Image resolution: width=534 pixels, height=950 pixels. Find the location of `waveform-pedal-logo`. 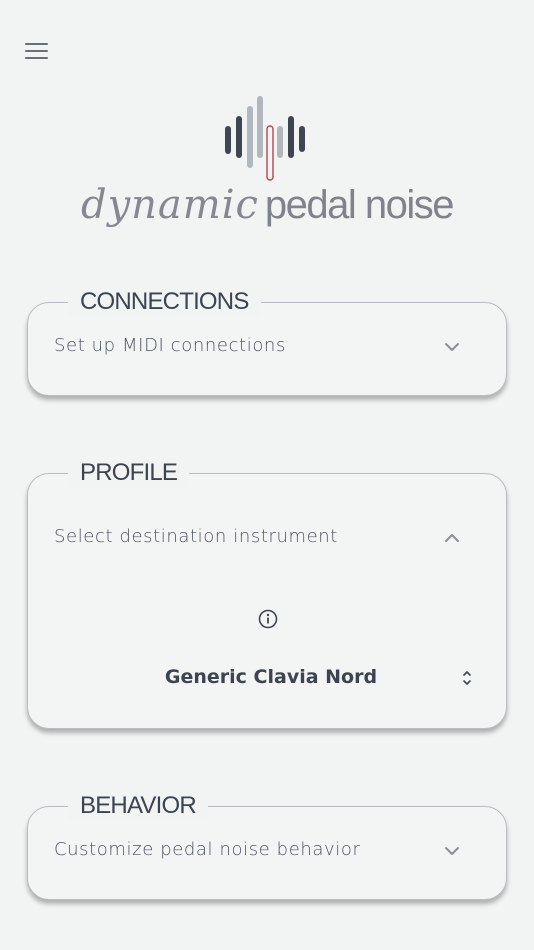

waveform-pedal-logo is located at coordinates (265, 138).